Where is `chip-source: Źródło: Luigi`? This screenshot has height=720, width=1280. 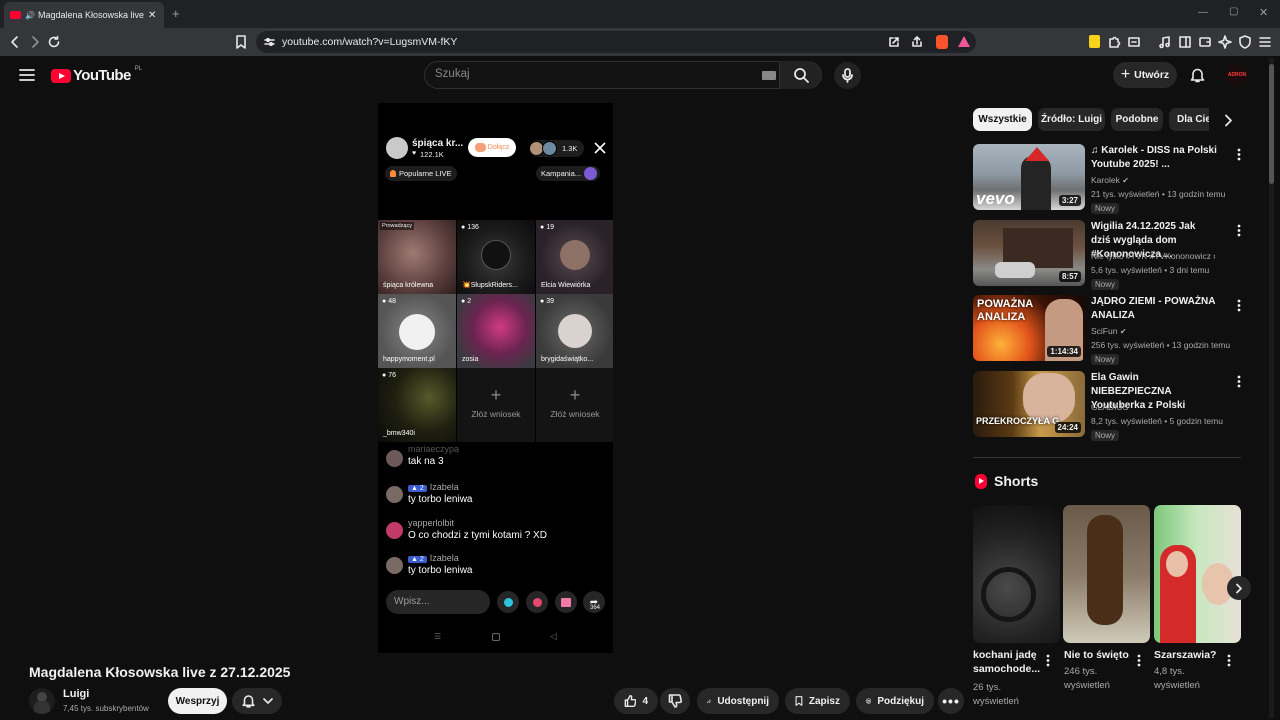
chip-source: Źródło: Luigi is located at coordinates (1071, 119).